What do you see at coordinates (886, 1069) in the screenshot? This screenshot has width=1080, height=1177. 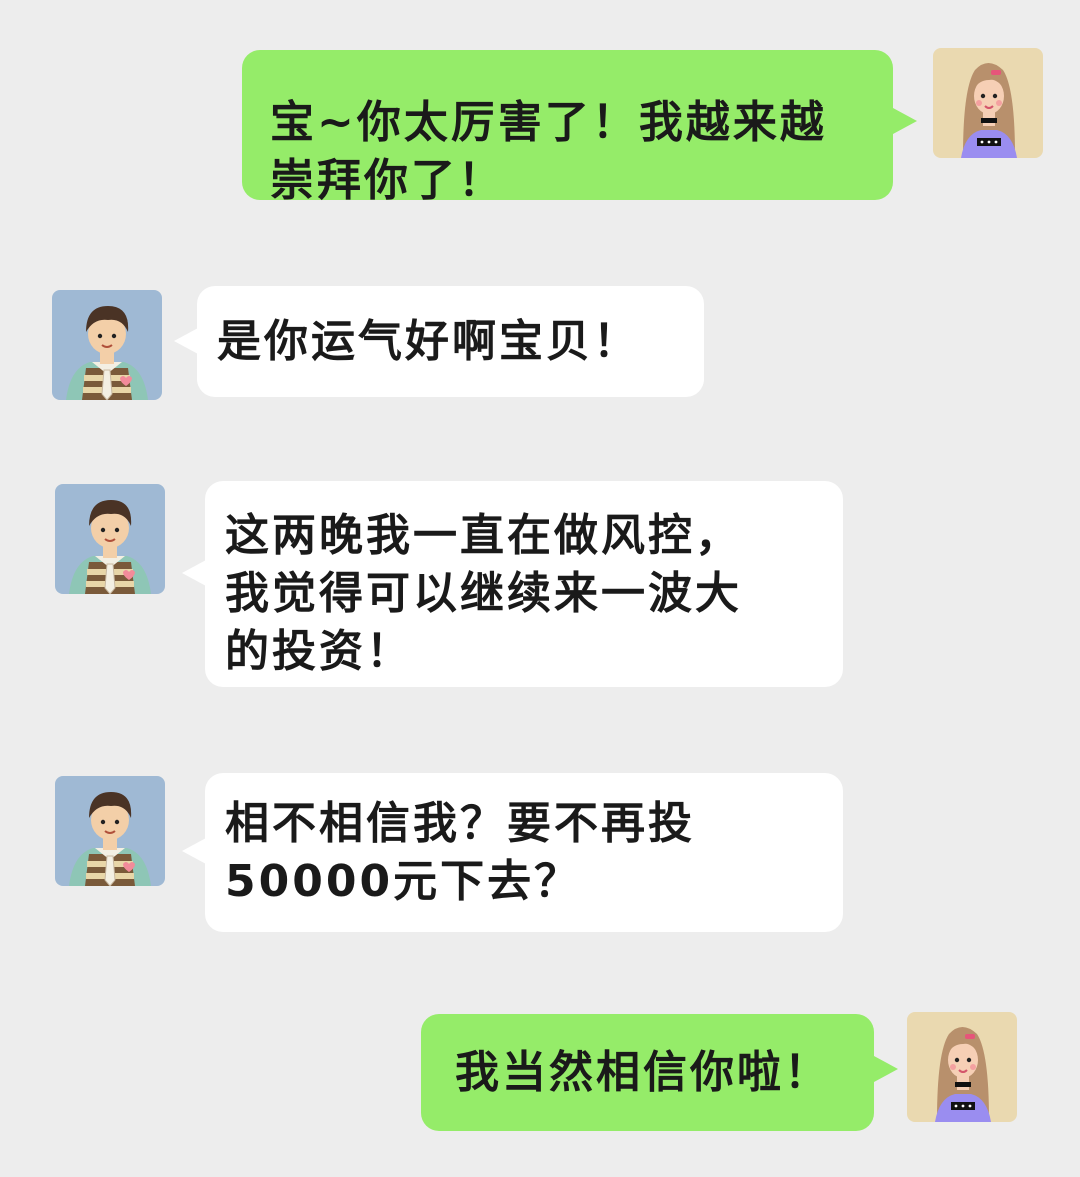 I see `bubble-tail` at bounding box center [886, 1069].